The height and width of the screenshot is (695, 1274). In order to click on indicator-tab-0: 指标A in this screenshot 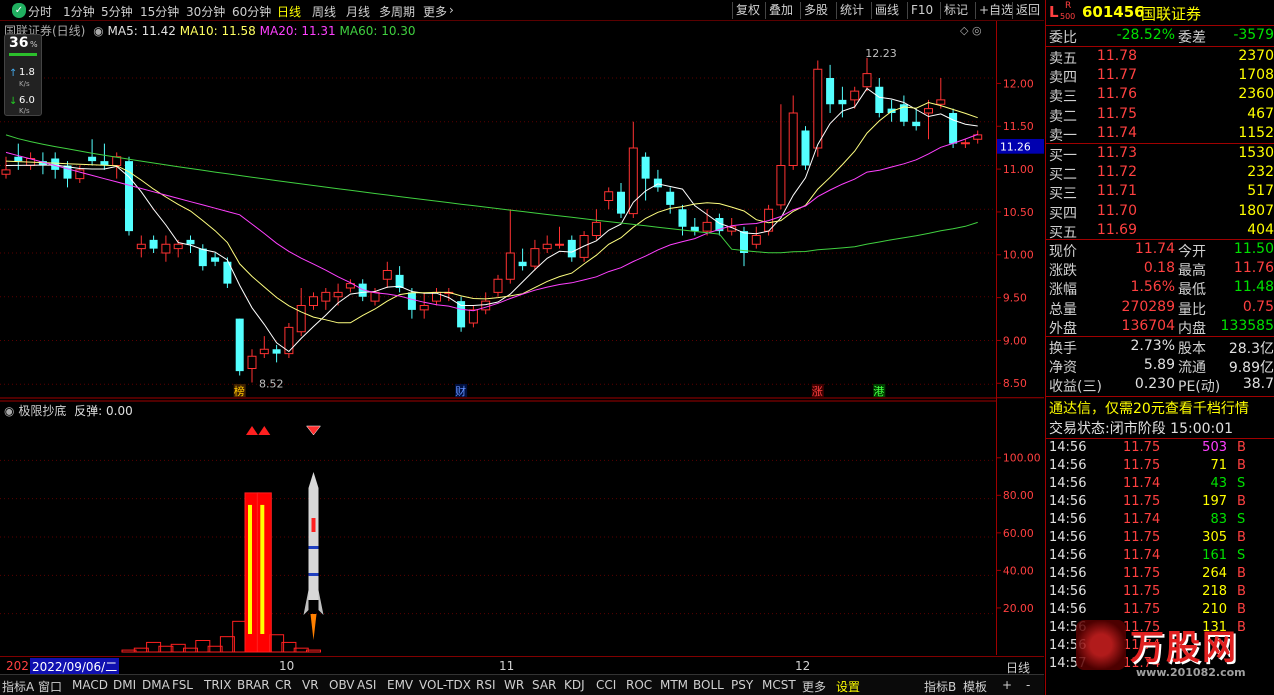, I will do `click(18, 686)`.